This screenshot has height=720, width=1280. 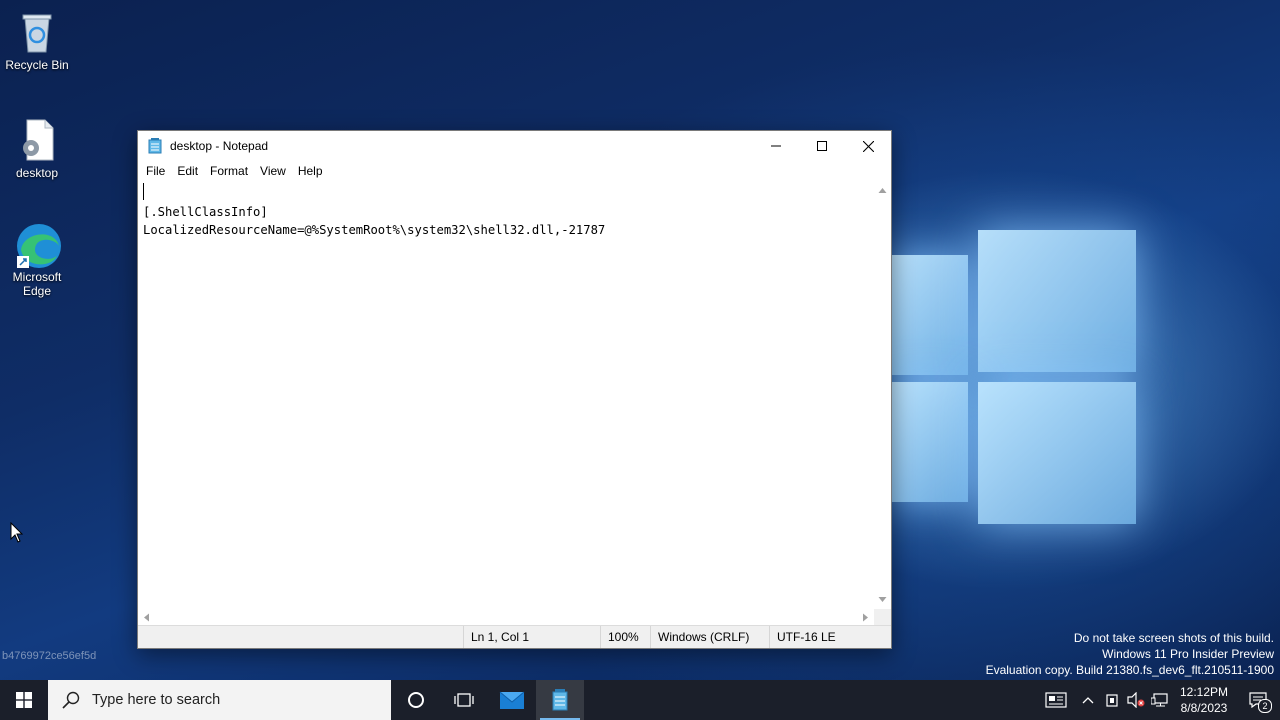 I want to click on clock-time: 12:12PM, so click(x=1203, y=692).